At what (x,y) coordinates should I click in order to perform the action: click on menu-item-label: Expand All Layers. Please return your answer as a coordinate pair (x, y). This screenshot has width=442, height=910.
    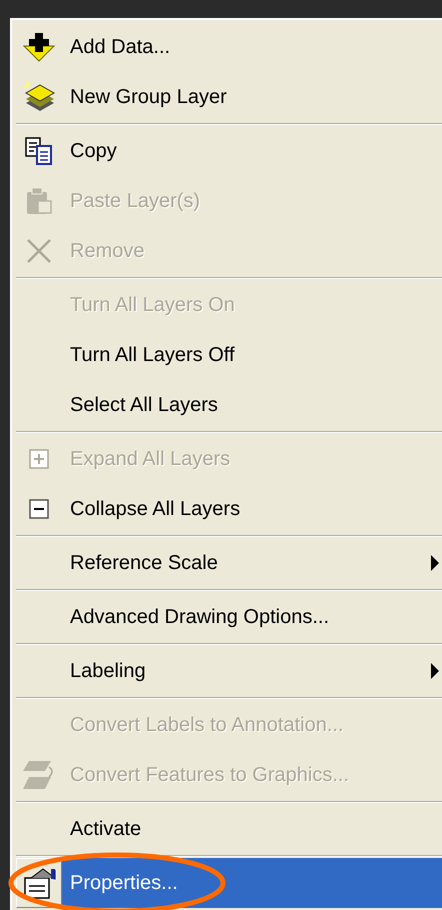
    Looking at the image, I should click on (150, 459).